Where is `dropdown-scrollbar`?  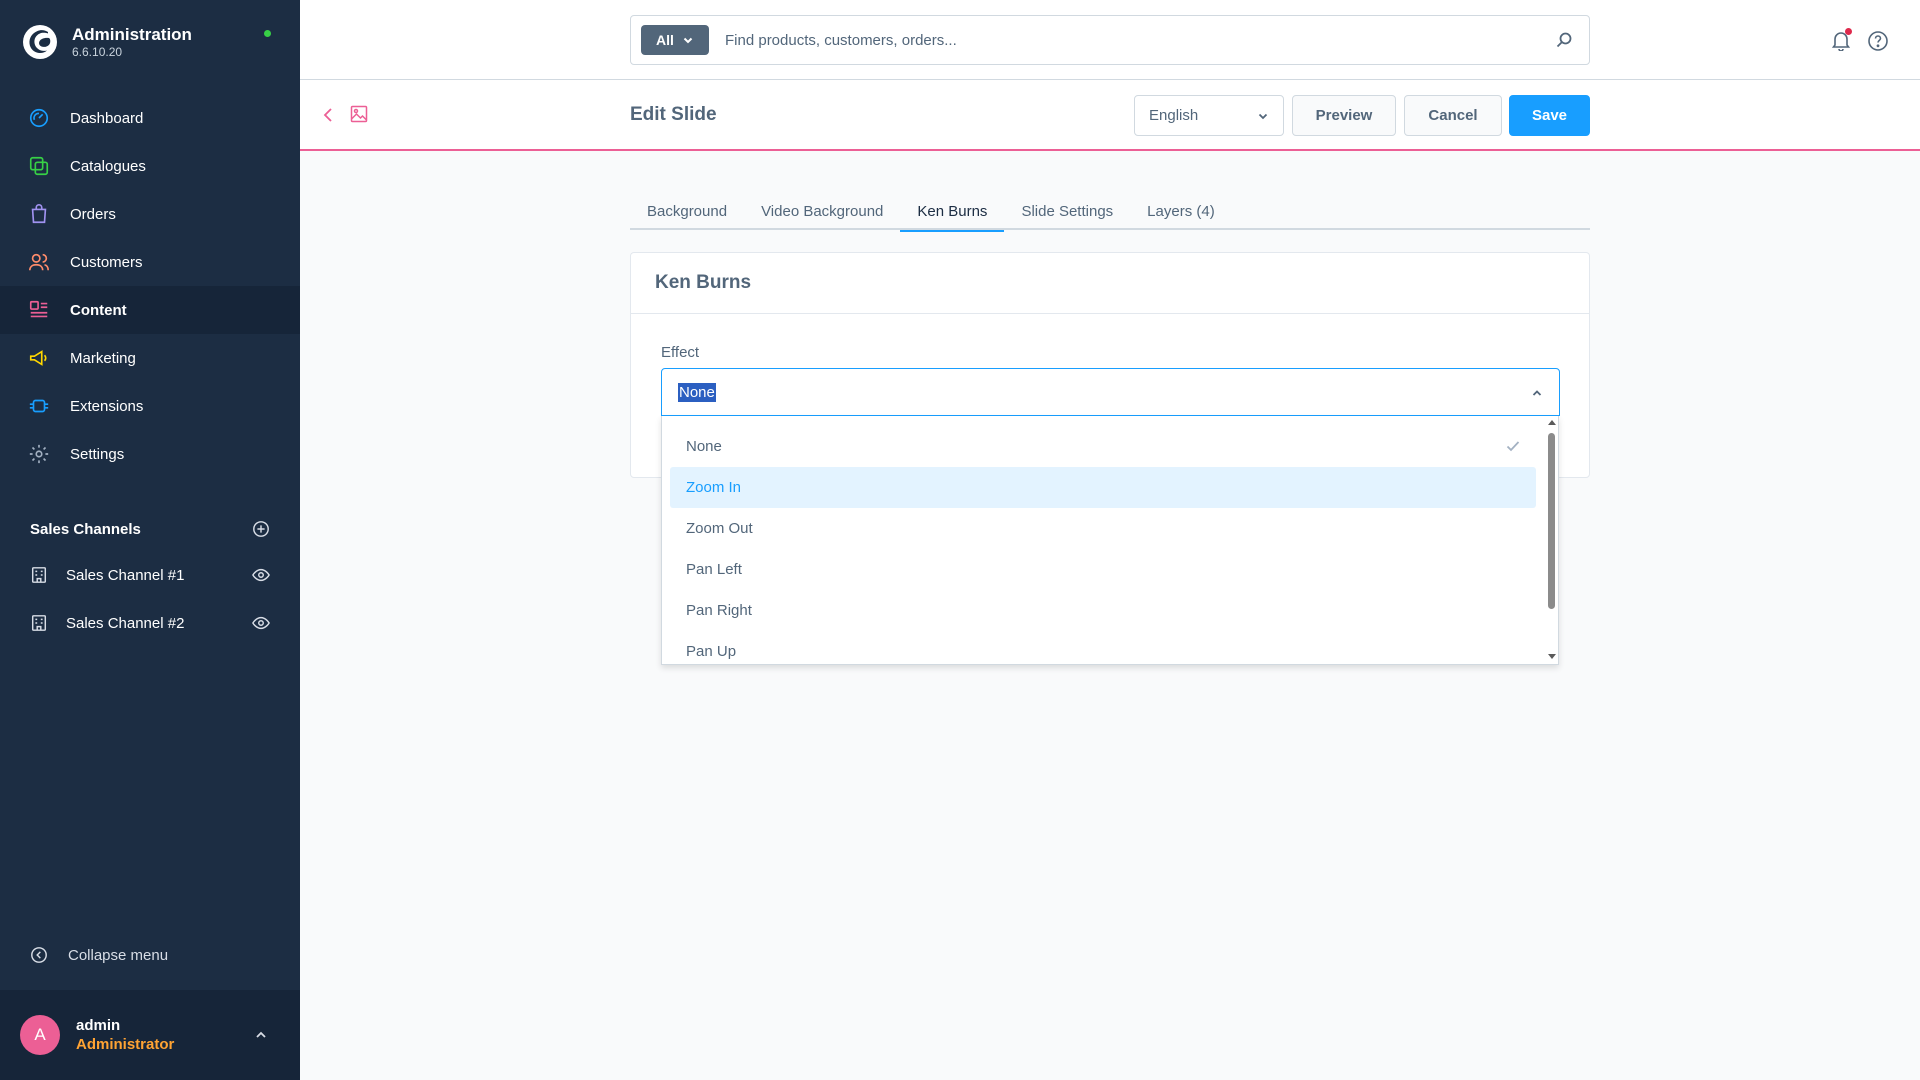
dropdown-scrollbar is located at coordinates (1550, 540).